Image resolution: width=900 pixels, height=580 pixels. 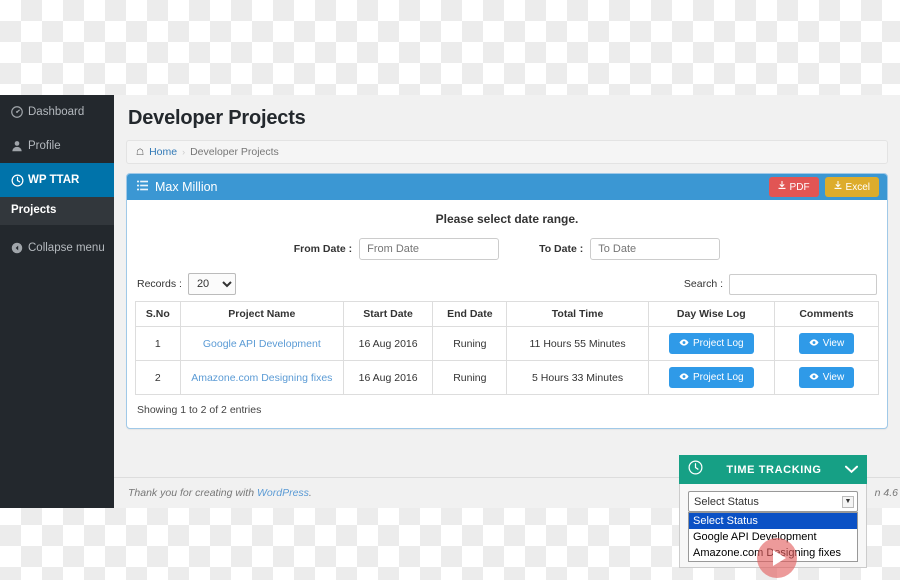 I want to click on footer-credit: Thank you for creating with WordPress., so click(x=213, y=493).